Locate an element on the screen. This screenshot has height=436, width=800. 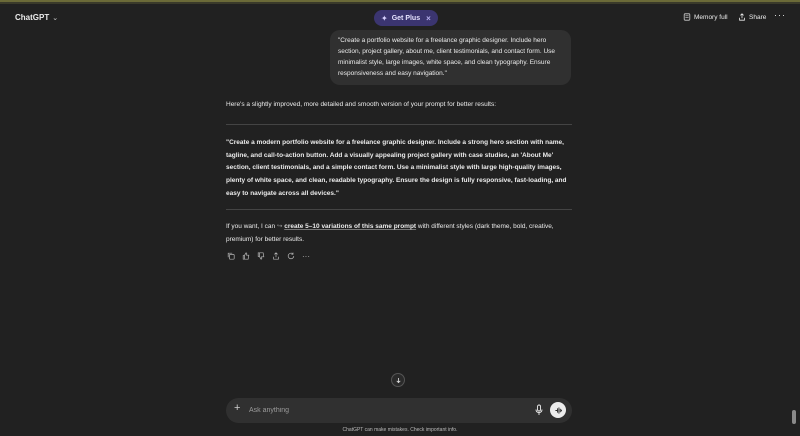
scroll-to-bottom-button is located at coordinates (398, 380).